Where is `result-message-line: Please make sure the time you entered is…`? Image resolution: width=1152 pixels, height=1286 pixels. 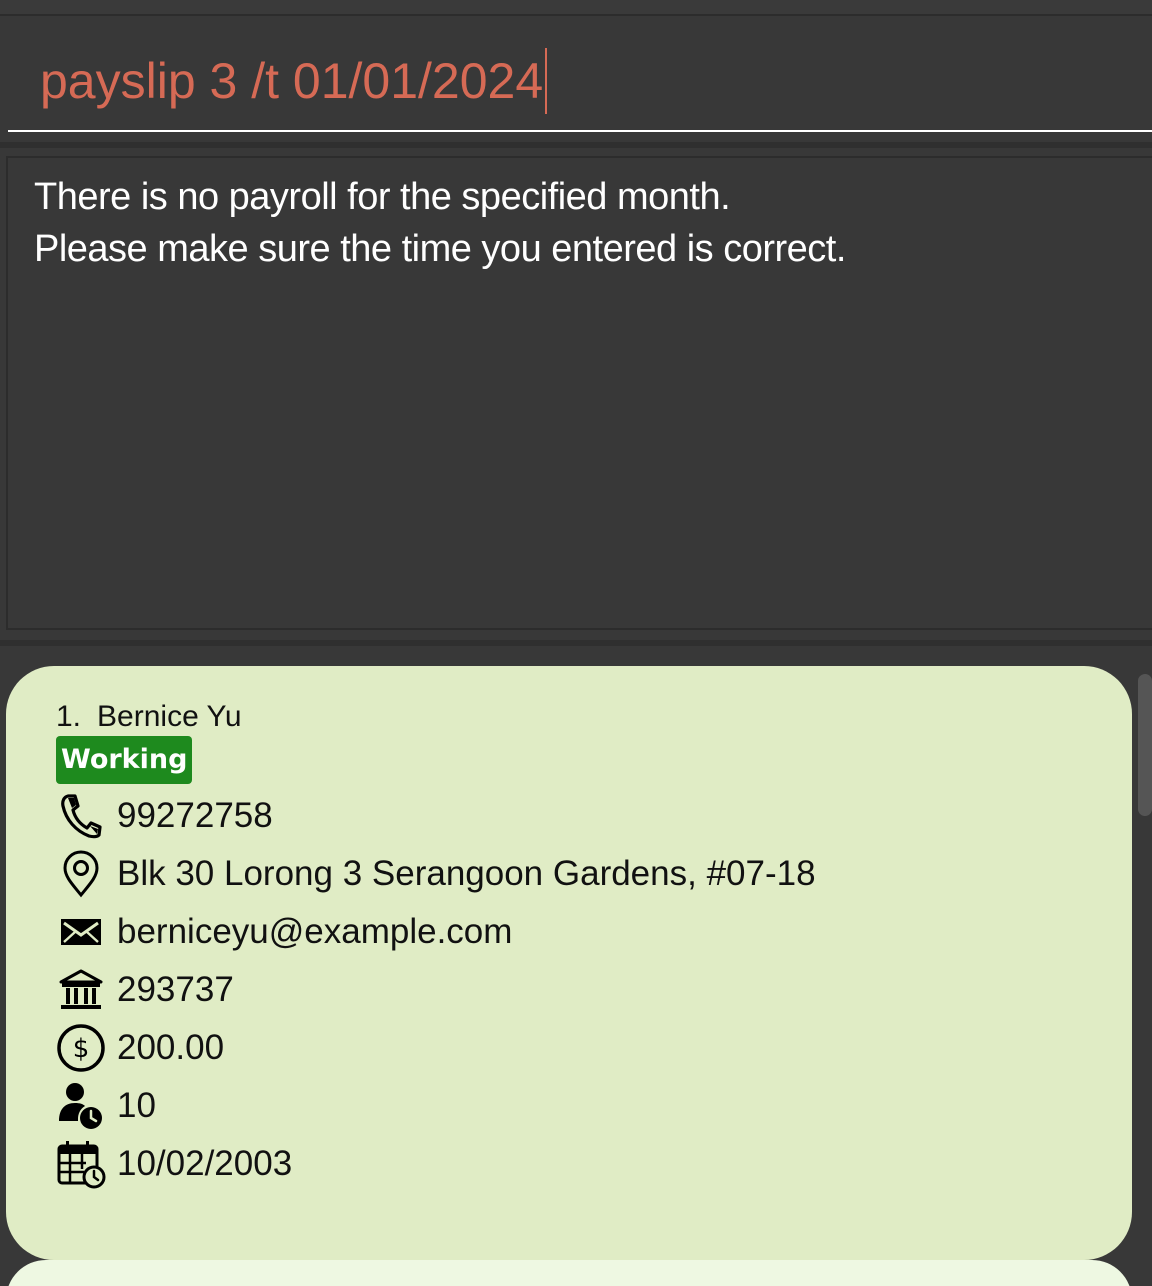 result-message-line: Please make sure the time you entered is… is located at coordinates (440, 249).